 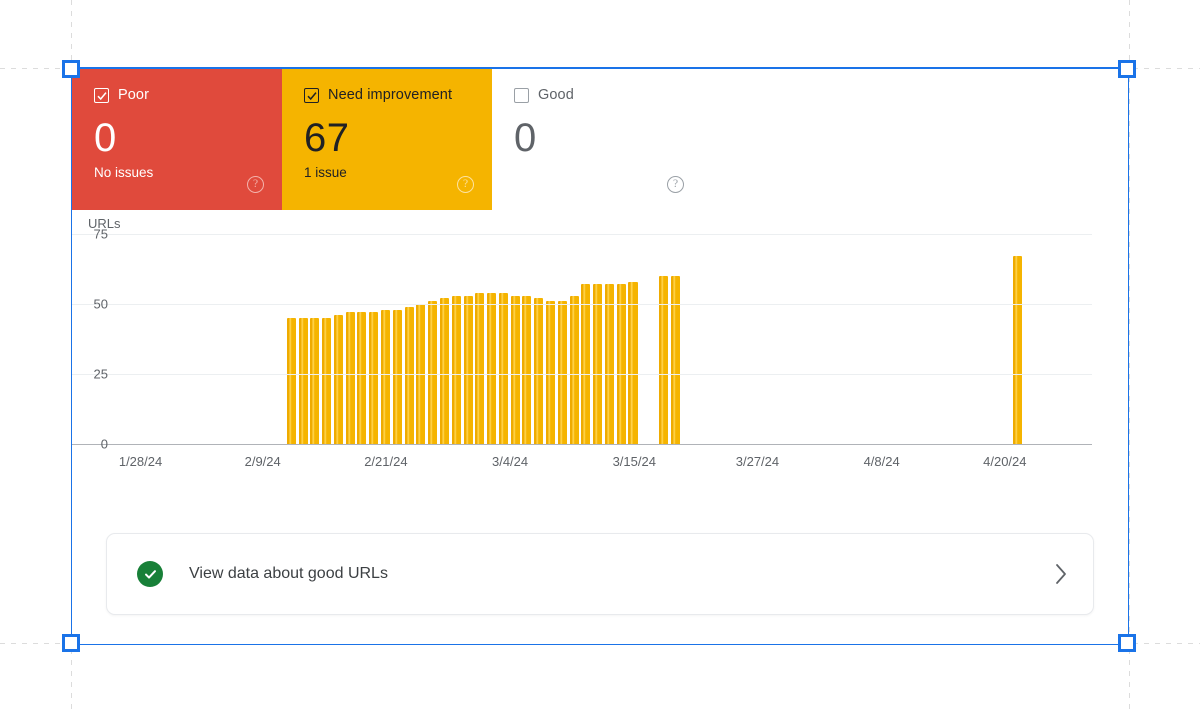 What do you see at coordinates (881, 461) in the screenshot?
I see `chart-x-tick-label: 4/8/24` at bounding box center [881, 461].